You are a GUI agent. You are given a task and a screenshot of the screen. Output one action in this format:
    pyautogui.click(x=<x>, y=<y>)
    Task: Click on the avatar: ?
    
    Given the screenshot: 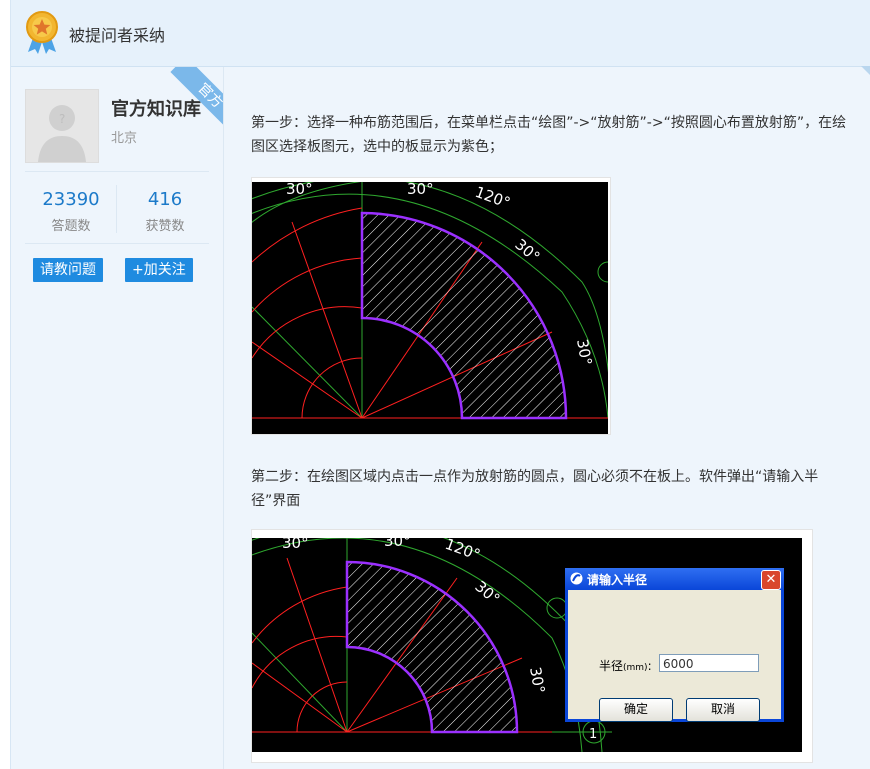 What is the action you would take?
    pyautogui.click(x=62, y=126)
    